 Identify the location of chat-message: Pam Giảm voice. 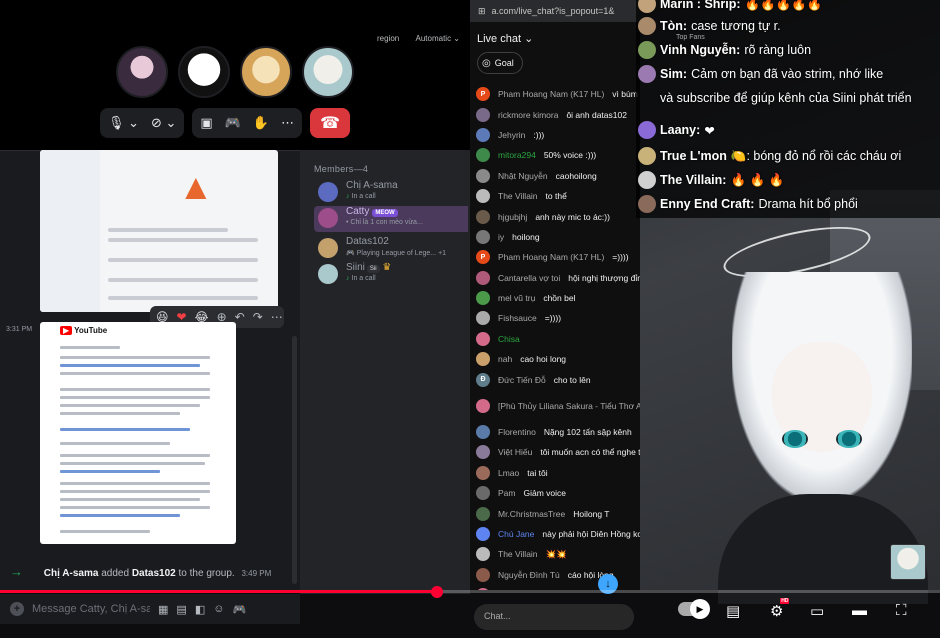
(555, 493).